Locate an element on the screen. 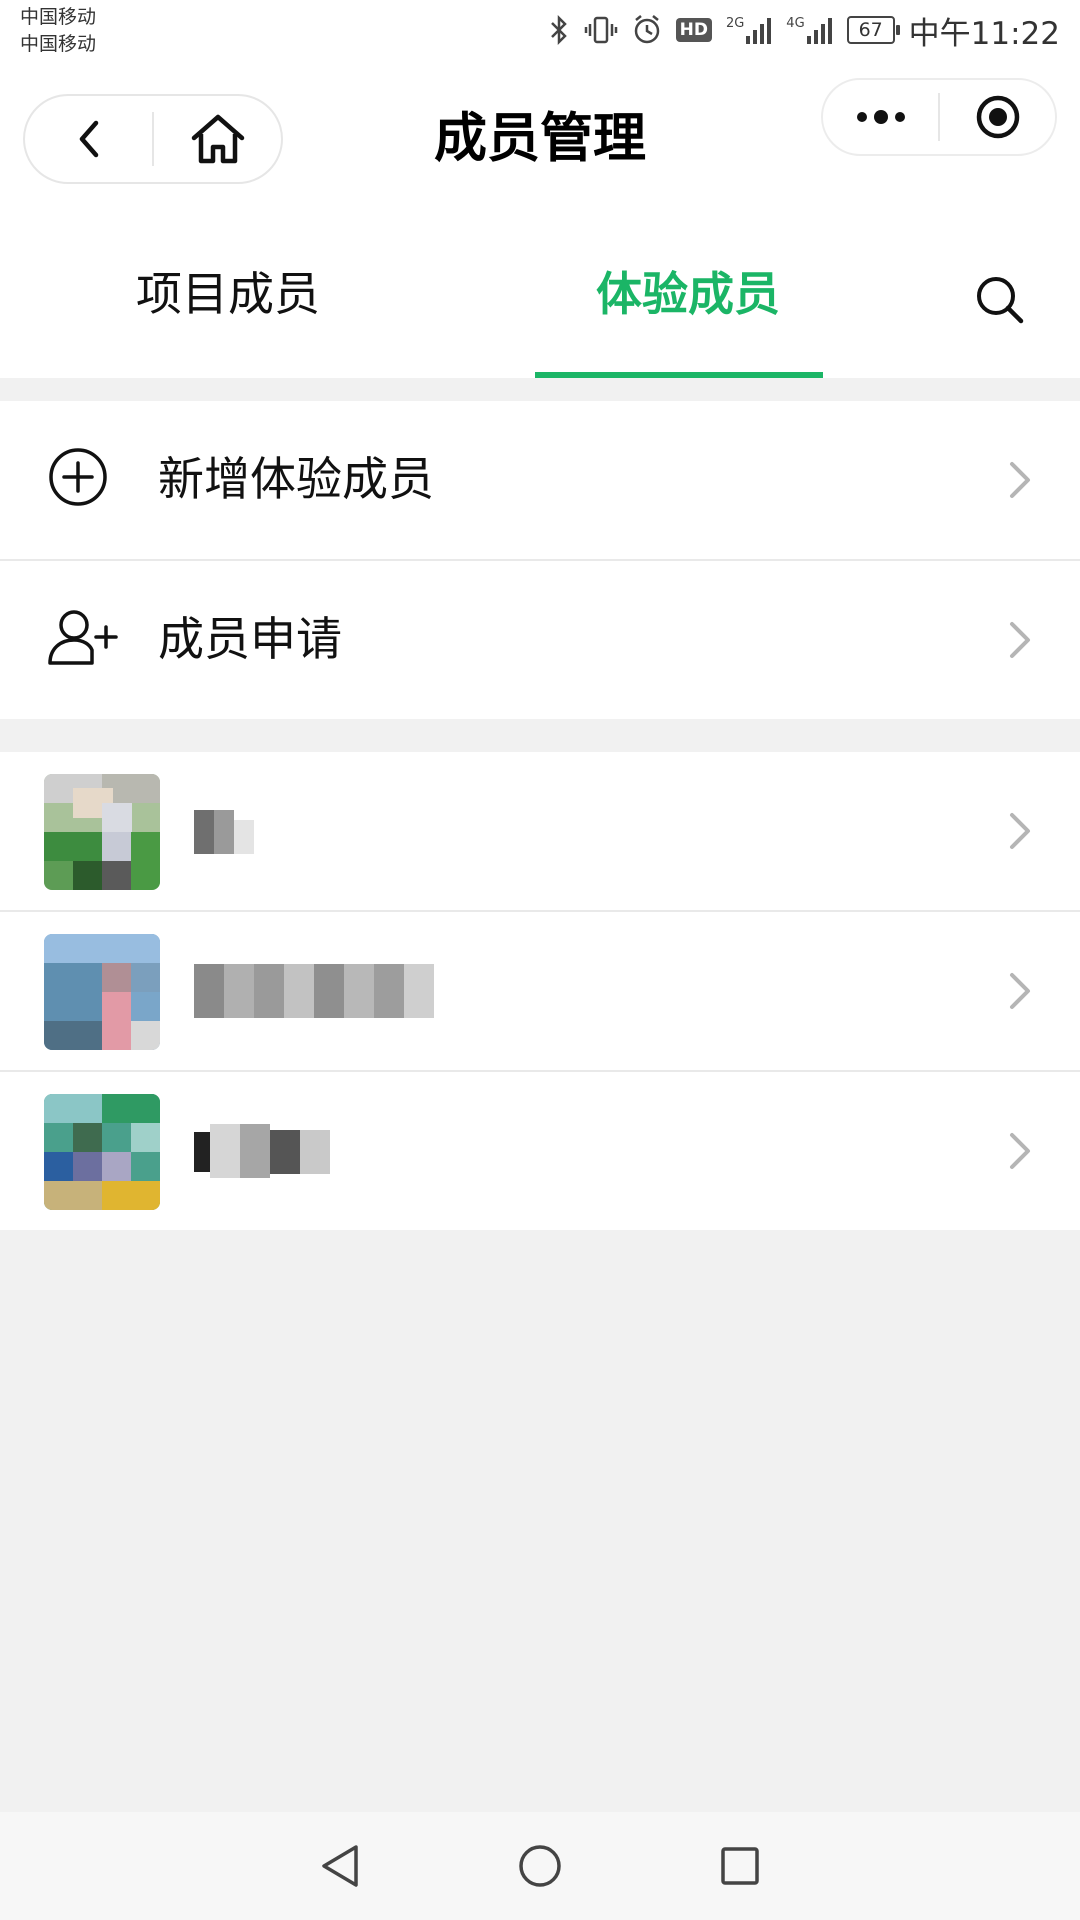 The height and width of the screenshot is (1920, 1080). clock: 中午11:22 is located at coordinates (984, 33).